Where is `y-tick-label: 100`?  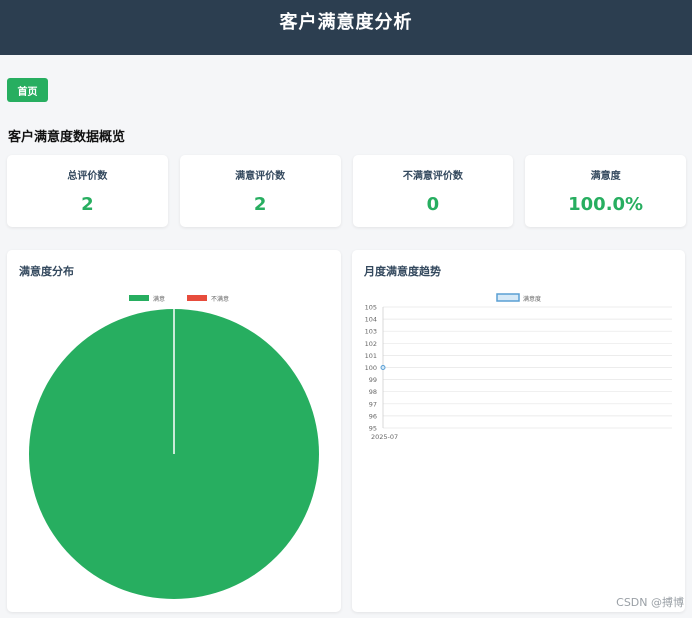
y-tick-label: 100 is located at coordinates (371, 368).